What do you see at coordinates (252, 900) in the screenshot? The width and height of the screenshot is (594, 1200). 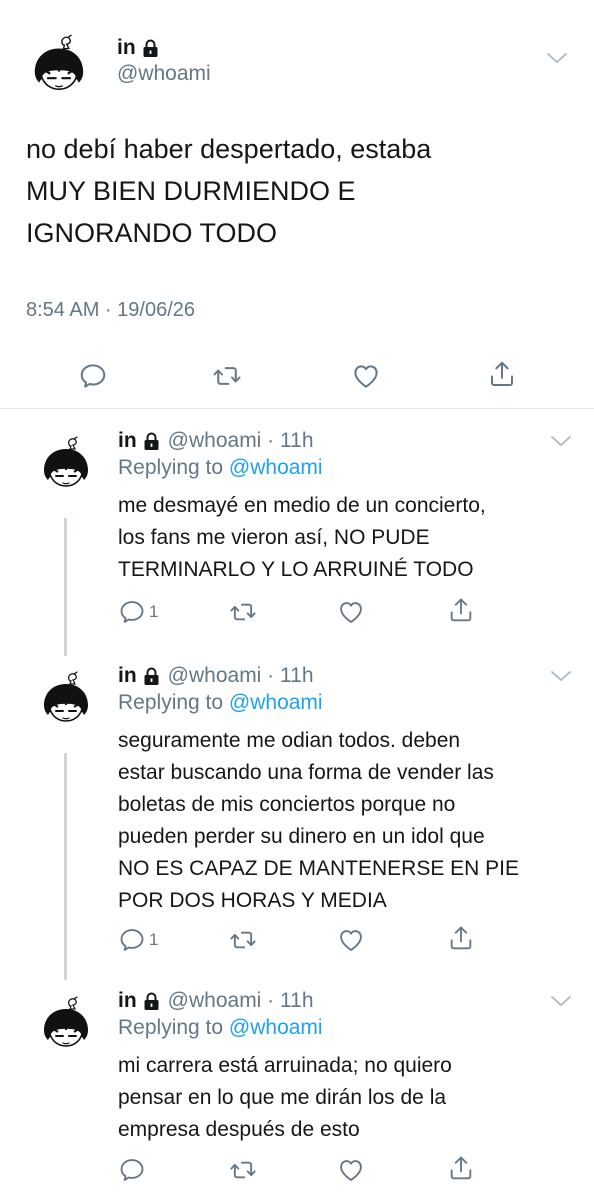 I see `tweet-text-line: POR DOS HORAS Y MEDIA` at bounding box center [252, 900].